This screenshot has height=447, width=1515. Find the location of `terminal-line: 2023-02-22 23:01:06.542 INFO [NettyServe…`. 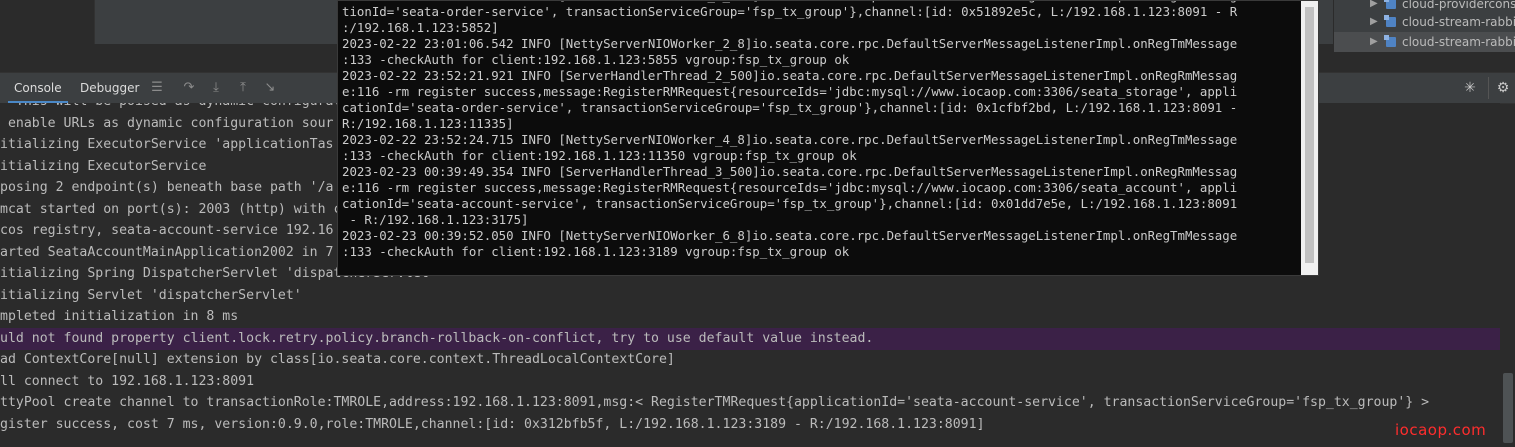

terminal-line: 2023-02-22 23:01:06.542 INFO [NettyServe… is located at coordinates (790, 43).